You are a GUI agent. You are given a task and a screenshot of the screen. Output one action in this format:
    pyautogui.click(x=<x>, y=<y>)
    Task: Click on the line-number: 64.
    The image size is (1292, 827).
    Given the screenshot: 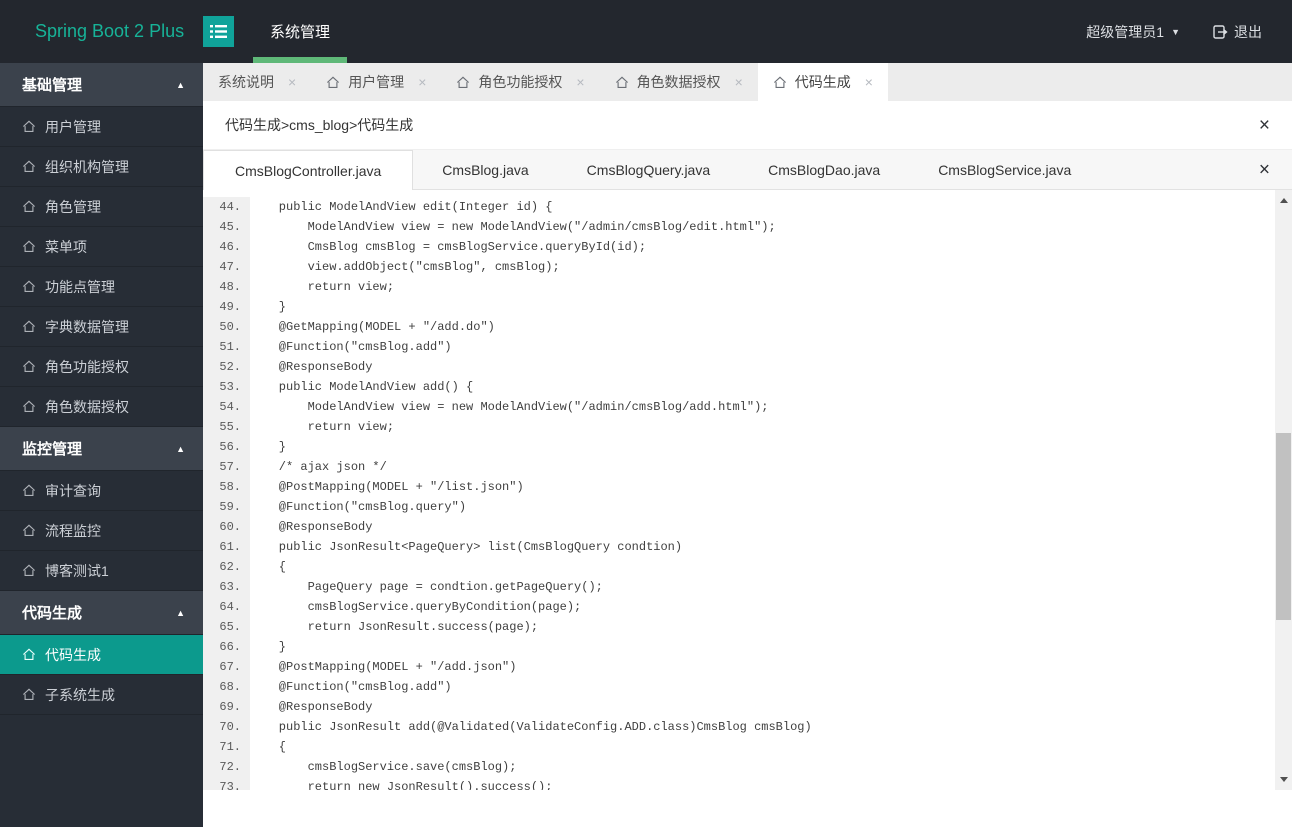 What is the action you would take?
    pyautogui.click(x=226, y=607)
    